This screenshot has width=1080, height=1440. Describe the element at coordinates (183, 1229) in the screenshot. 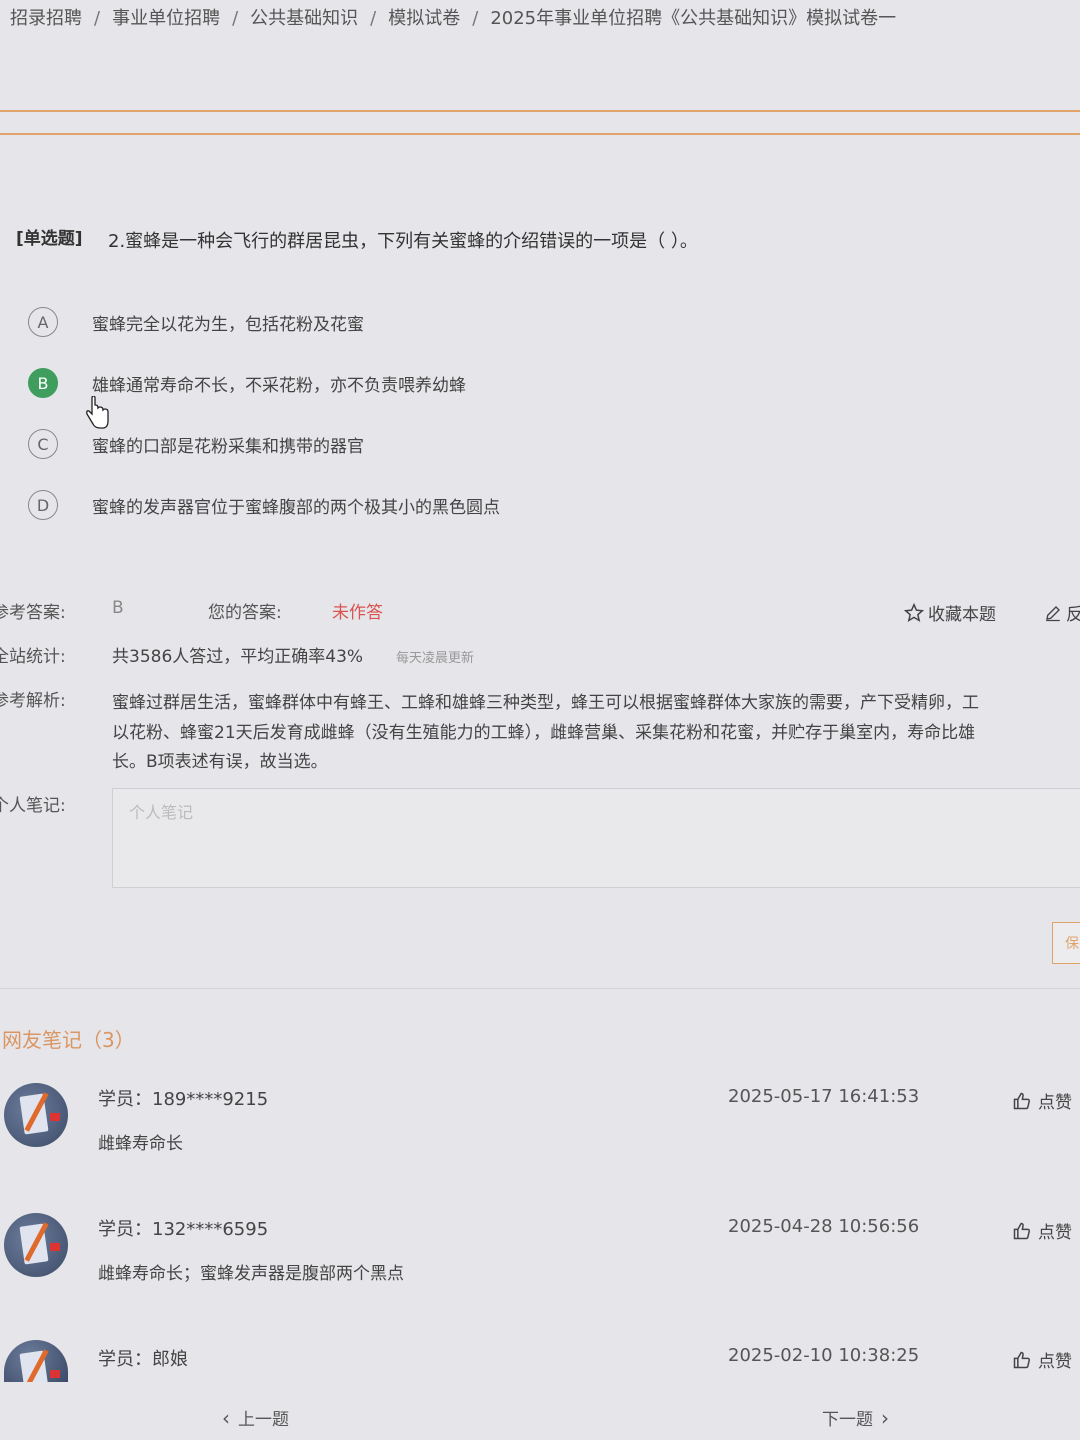

I see `comment-user: 学员：132****6595` at that location.